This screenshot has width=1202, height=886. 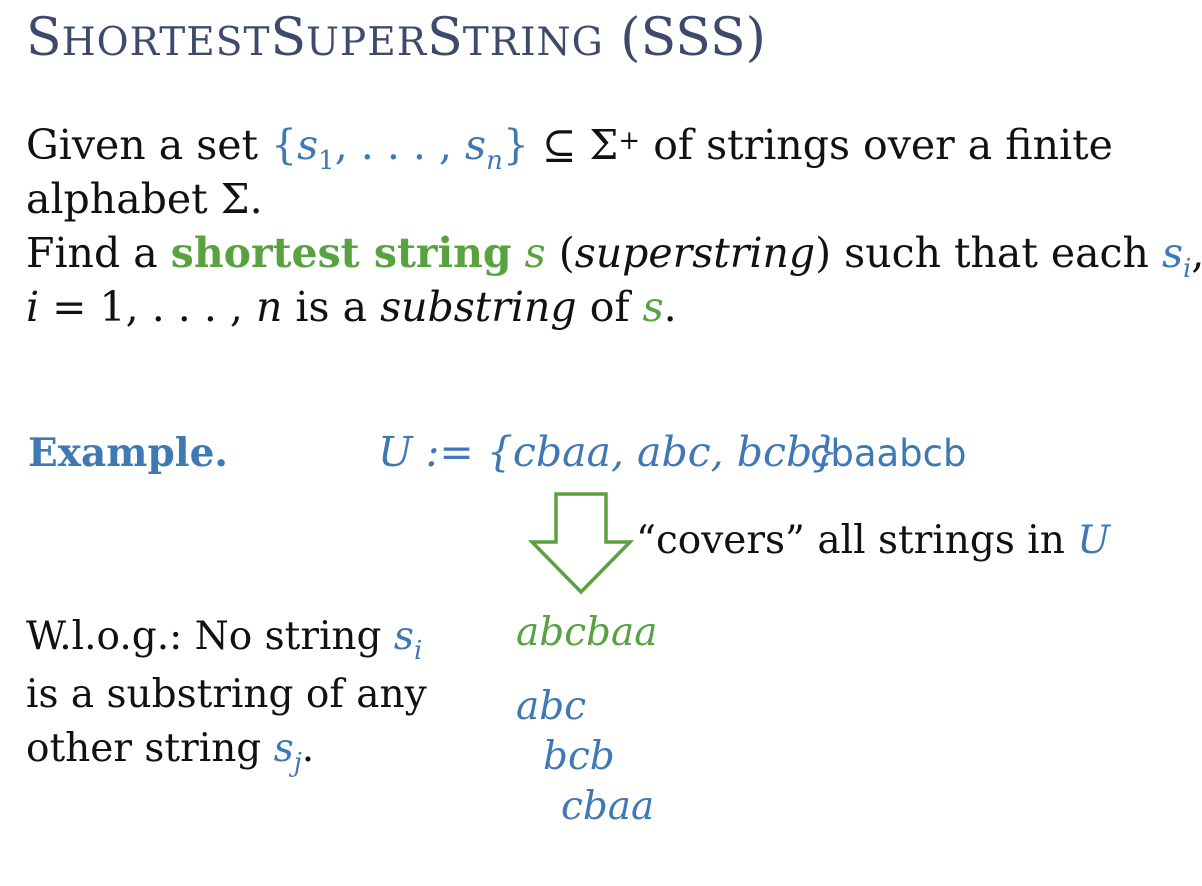 What do you see at coordinates (579, 756) in the screenshot?
I see `aligned-string-2: bcb` at bounding box center [579, 756].